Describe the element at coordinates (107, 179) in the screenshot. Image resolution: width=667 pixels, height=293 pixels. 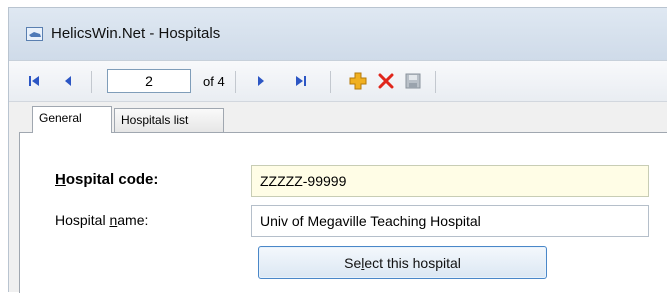
I see `hospital-code-label: Hospital code:` at that location.